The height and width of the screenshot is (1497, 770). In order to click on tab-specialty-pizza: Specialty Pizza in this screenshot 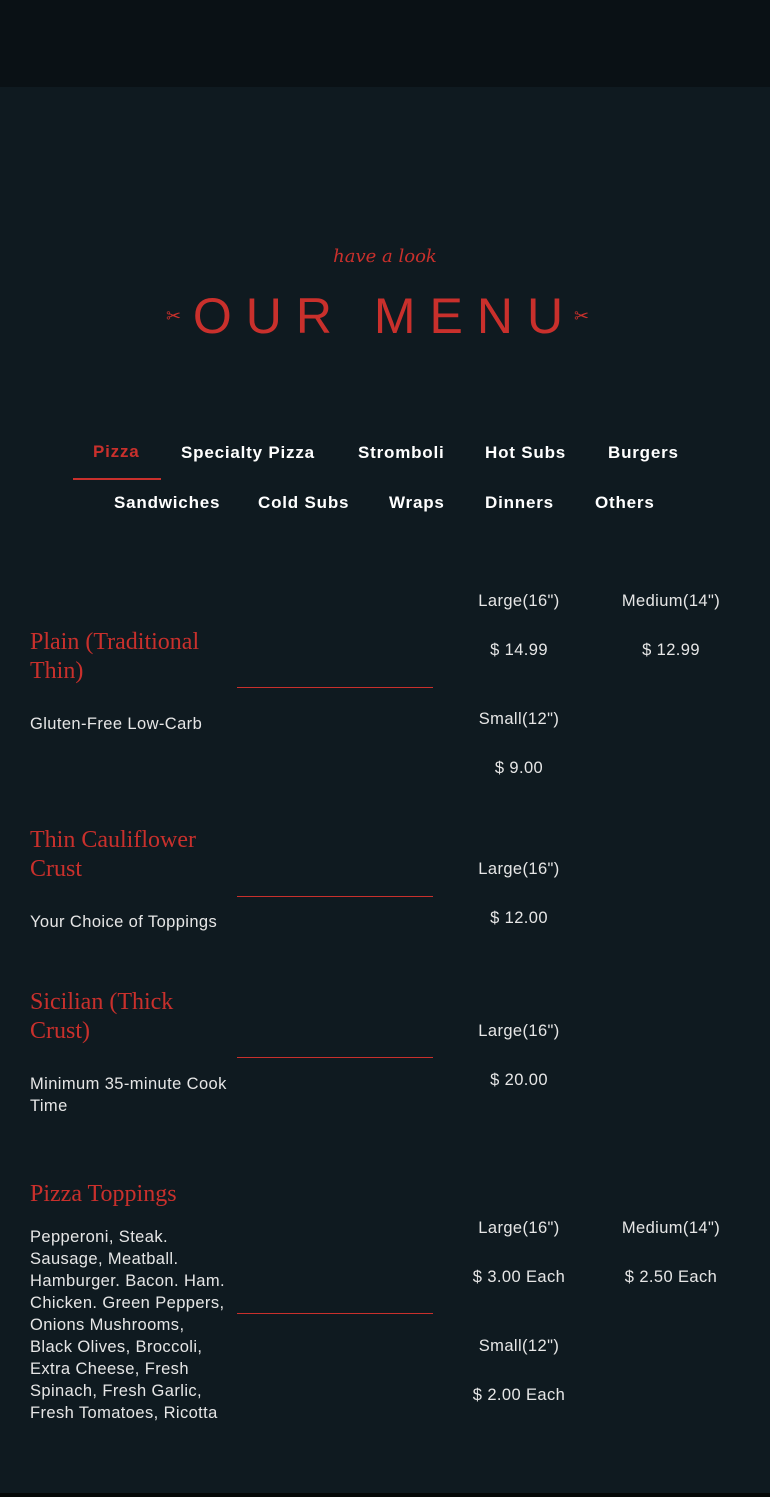, I will do `click(248, 453)`.